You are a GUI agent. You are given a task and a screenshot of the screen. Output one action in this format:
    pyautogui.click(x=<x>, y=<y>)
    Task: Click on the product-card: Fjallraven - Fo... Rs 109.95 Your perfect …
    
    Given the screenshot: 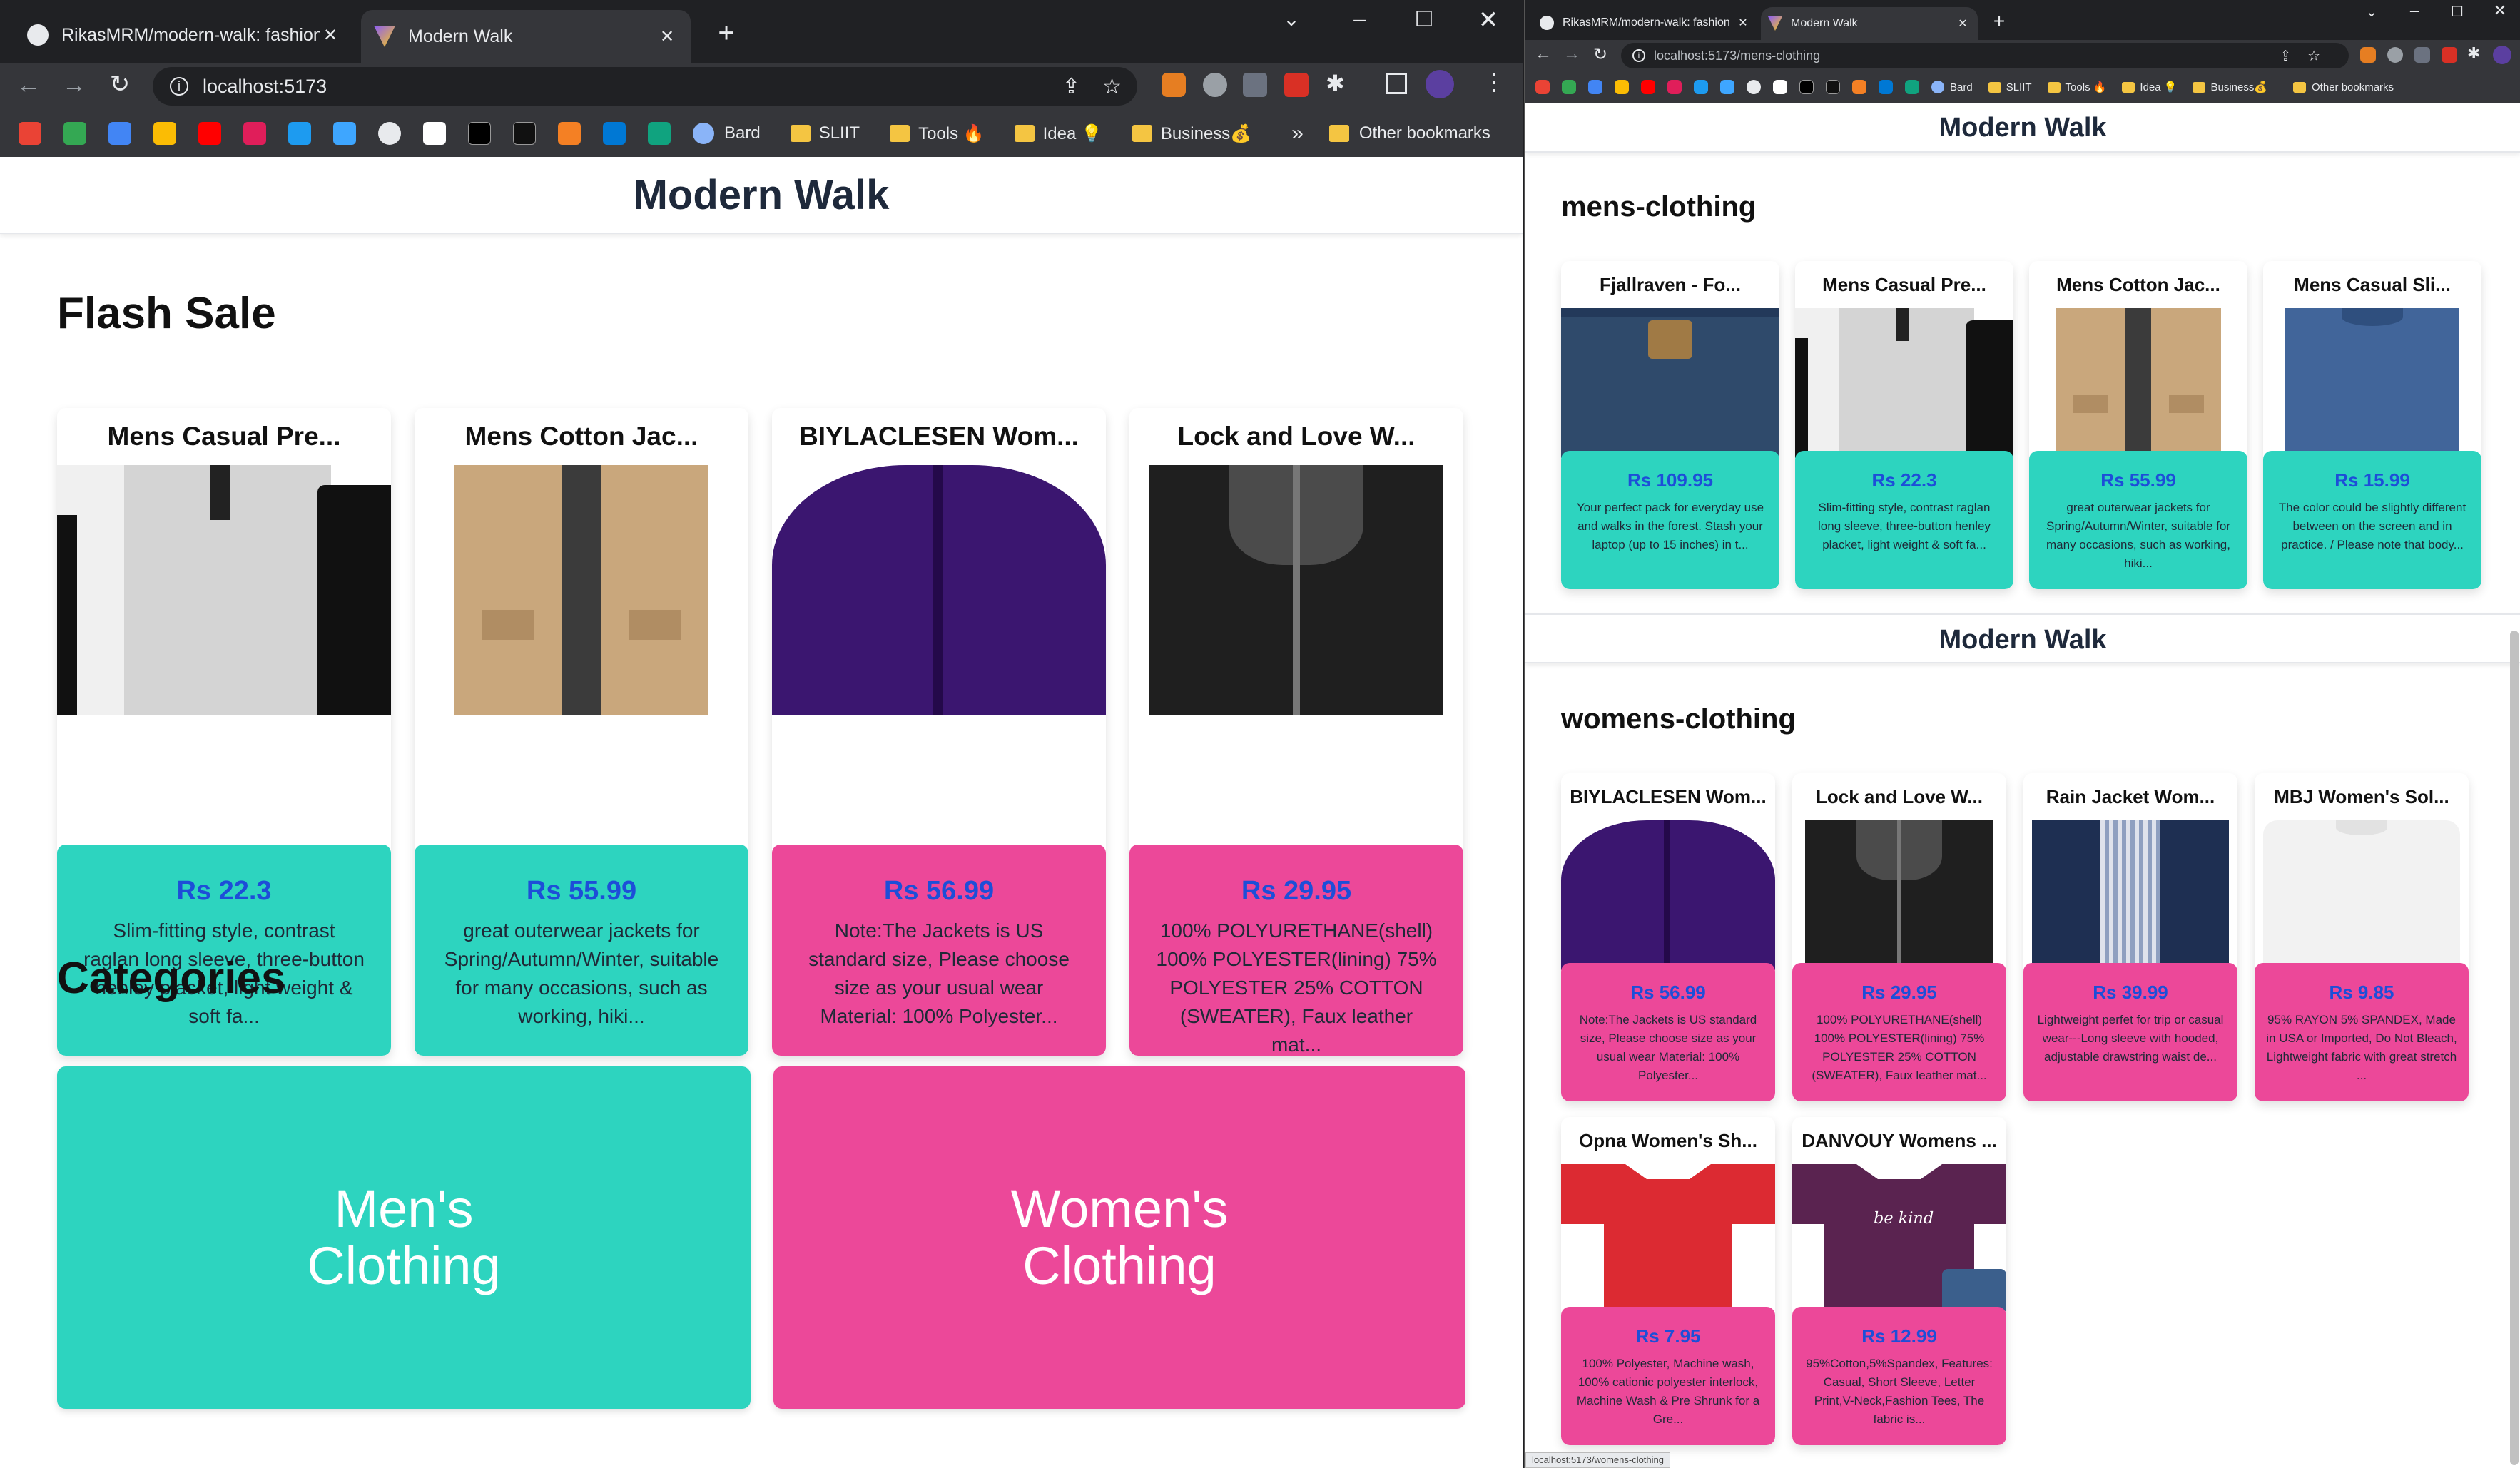 What is the action you would take?
    pyautogui.click(x=1670, y=425)
    